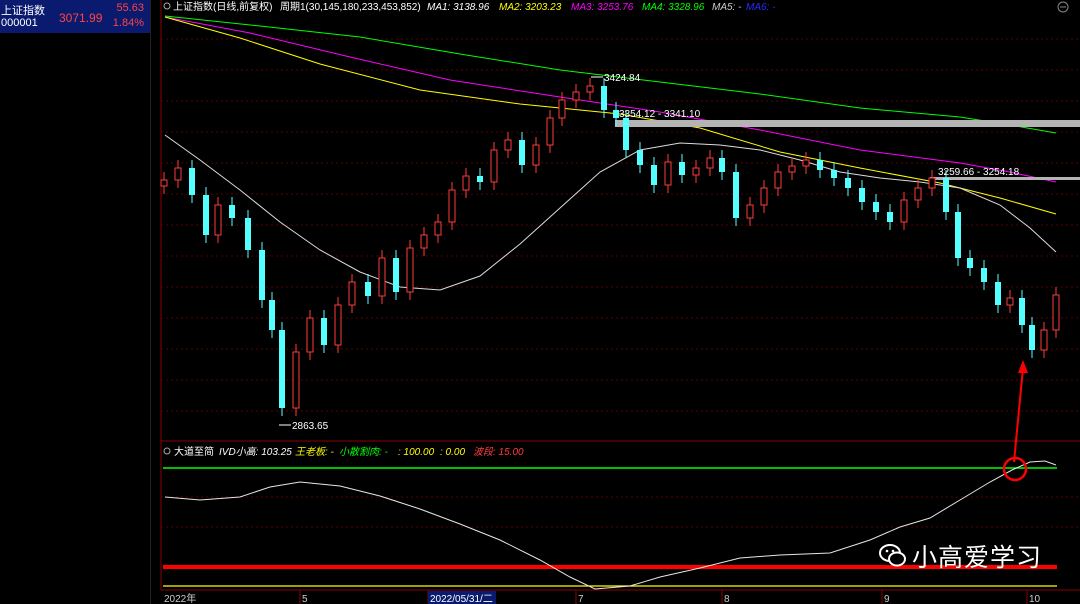 The width and height of the screenshot is (1080, 604). What do you see at coordinates (194, 451) in the screenshot?
I see `indicator-name: 大道至简` at bounding box center [194, 451].